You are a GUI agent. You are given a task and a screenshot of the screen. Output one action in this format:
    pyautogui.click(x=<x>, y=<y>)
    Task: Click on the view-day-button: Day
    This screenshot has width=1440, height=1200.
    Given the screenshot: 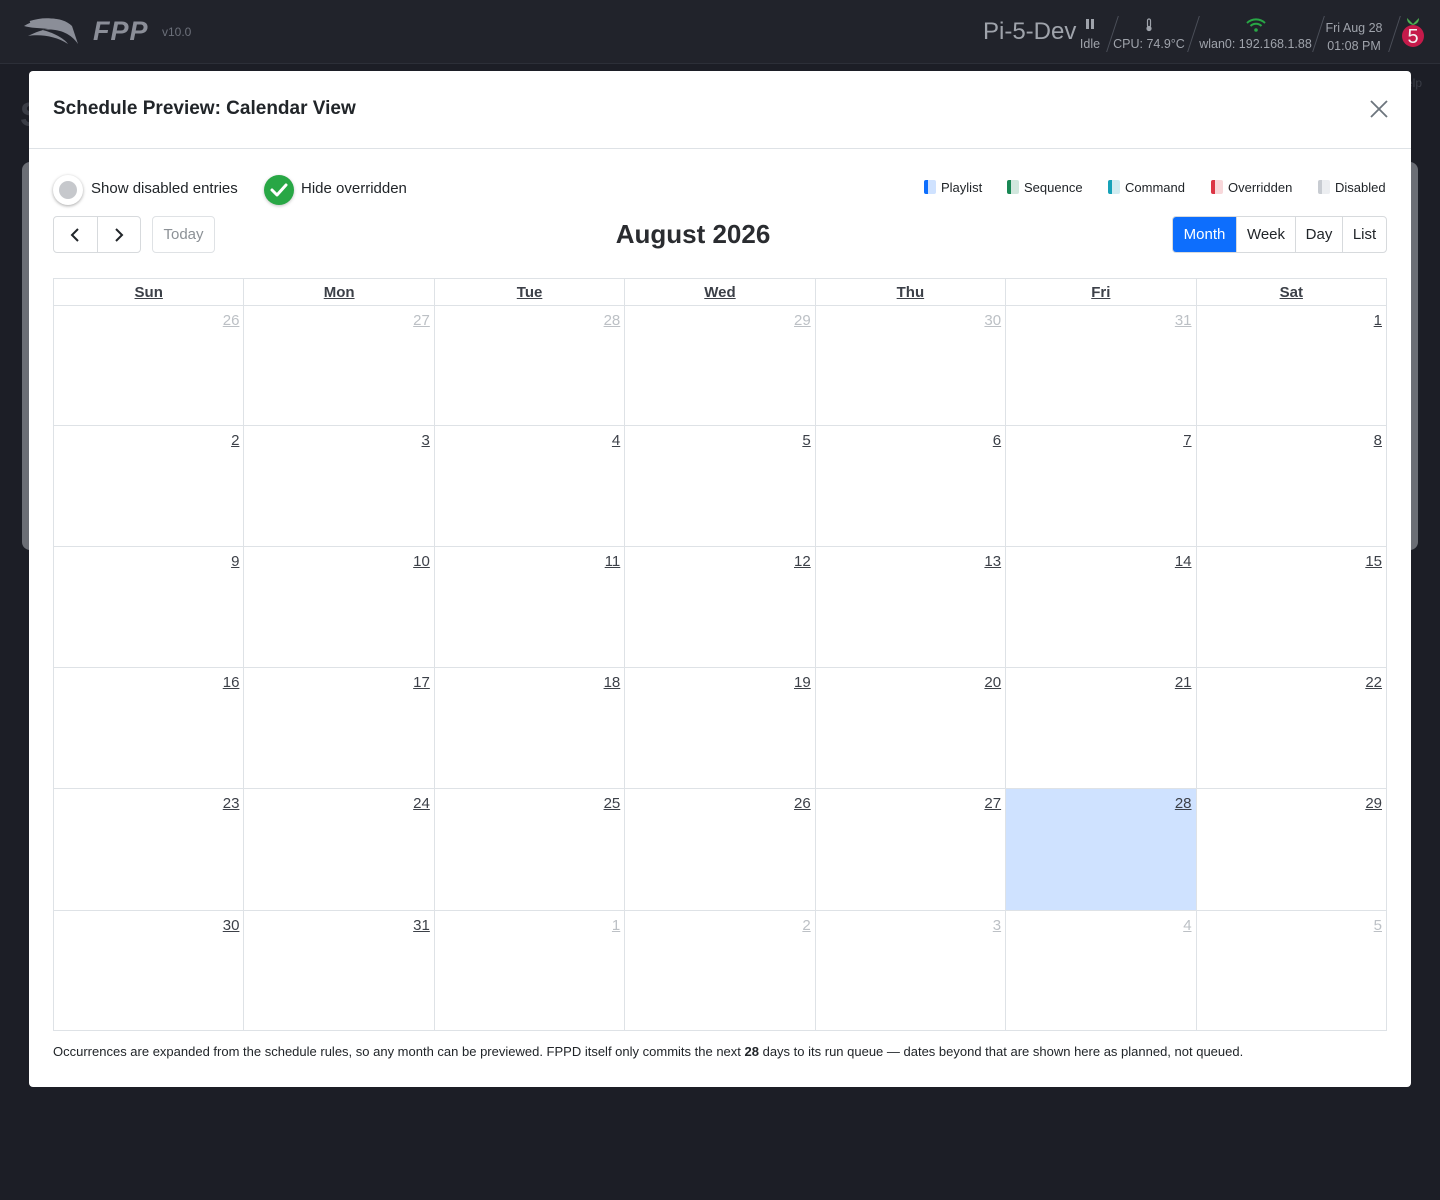 What is the action you would take?
    pyautogui.click(x=1318, y=234)
    